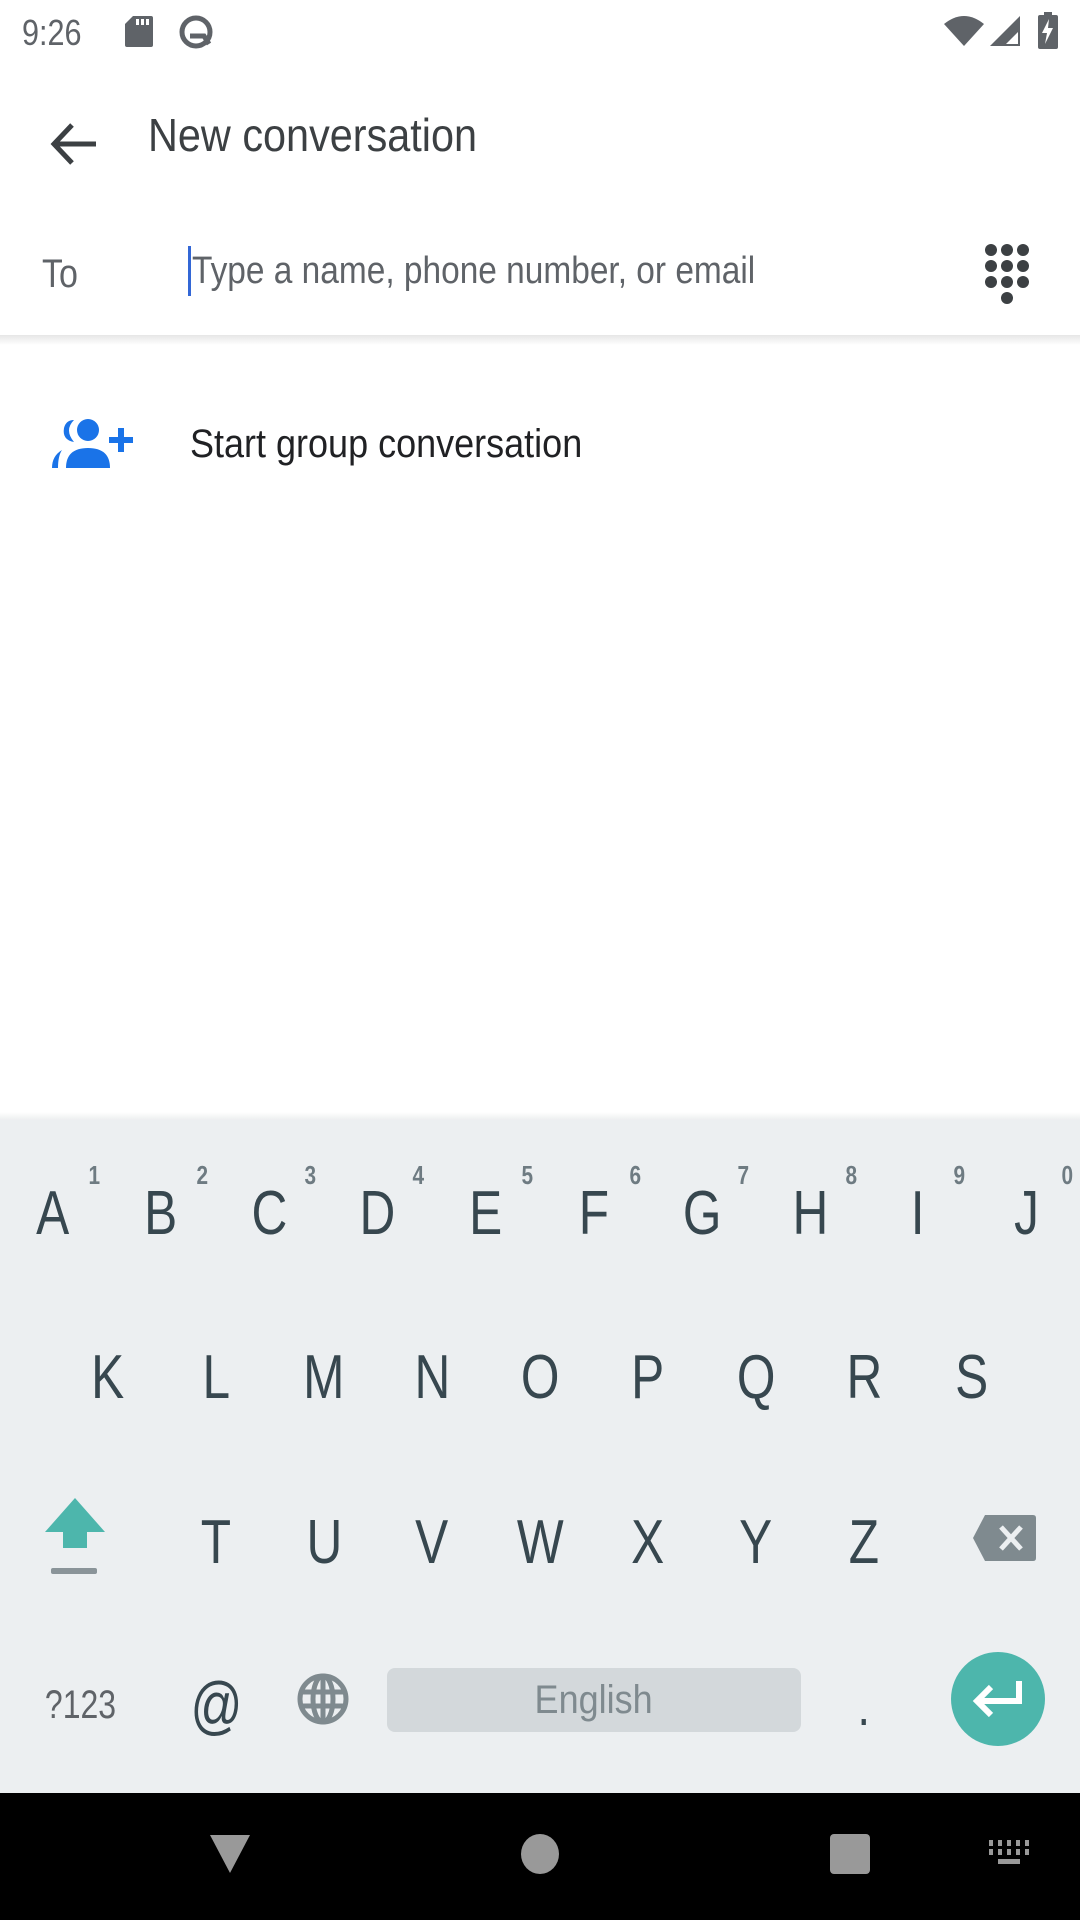  Describe the element at coordinates (756, 1542) in the screenshot. I see `key-y: Y` at that location.